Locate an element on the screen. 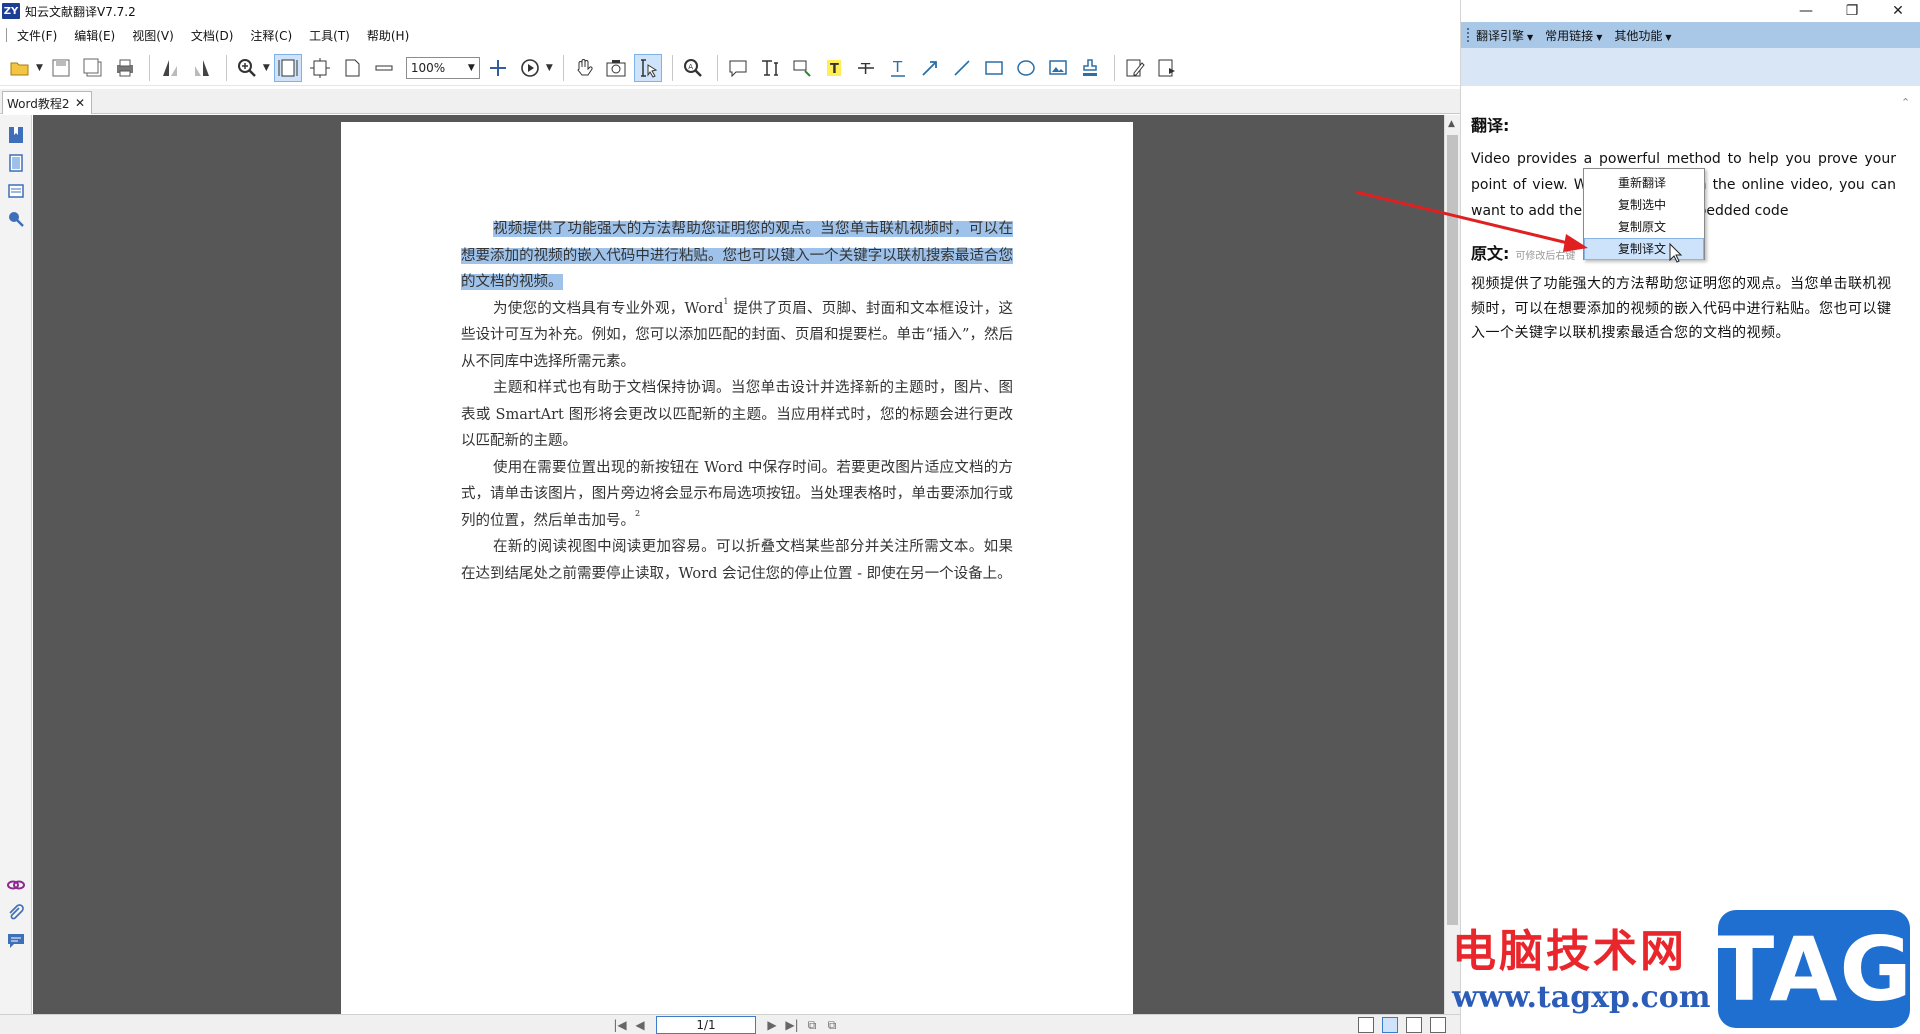 This screenshot has width=1920, height=1034. footnote-ref: 2 is located at coordinates (637, 513).